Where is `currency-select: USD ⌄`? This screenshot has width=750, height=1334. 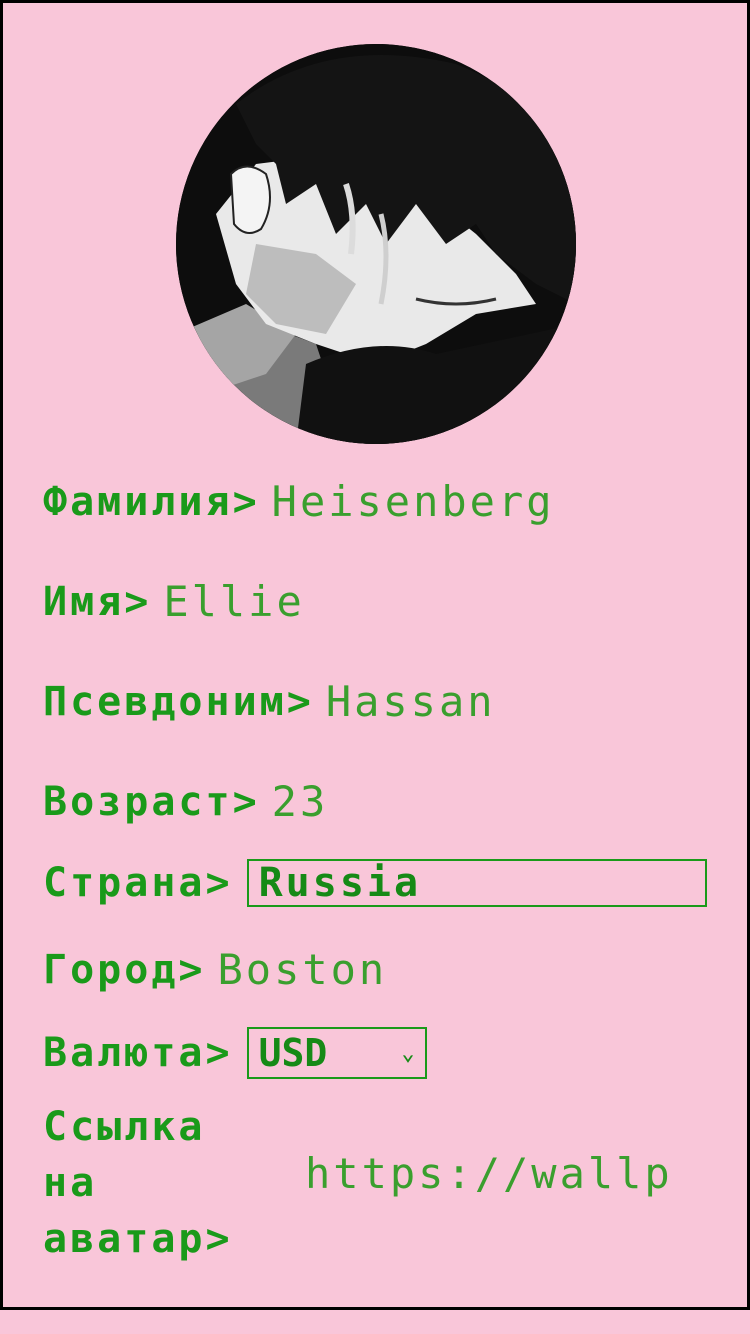
currency-select: USD ⌄ is located at coordinates (336, 1053).